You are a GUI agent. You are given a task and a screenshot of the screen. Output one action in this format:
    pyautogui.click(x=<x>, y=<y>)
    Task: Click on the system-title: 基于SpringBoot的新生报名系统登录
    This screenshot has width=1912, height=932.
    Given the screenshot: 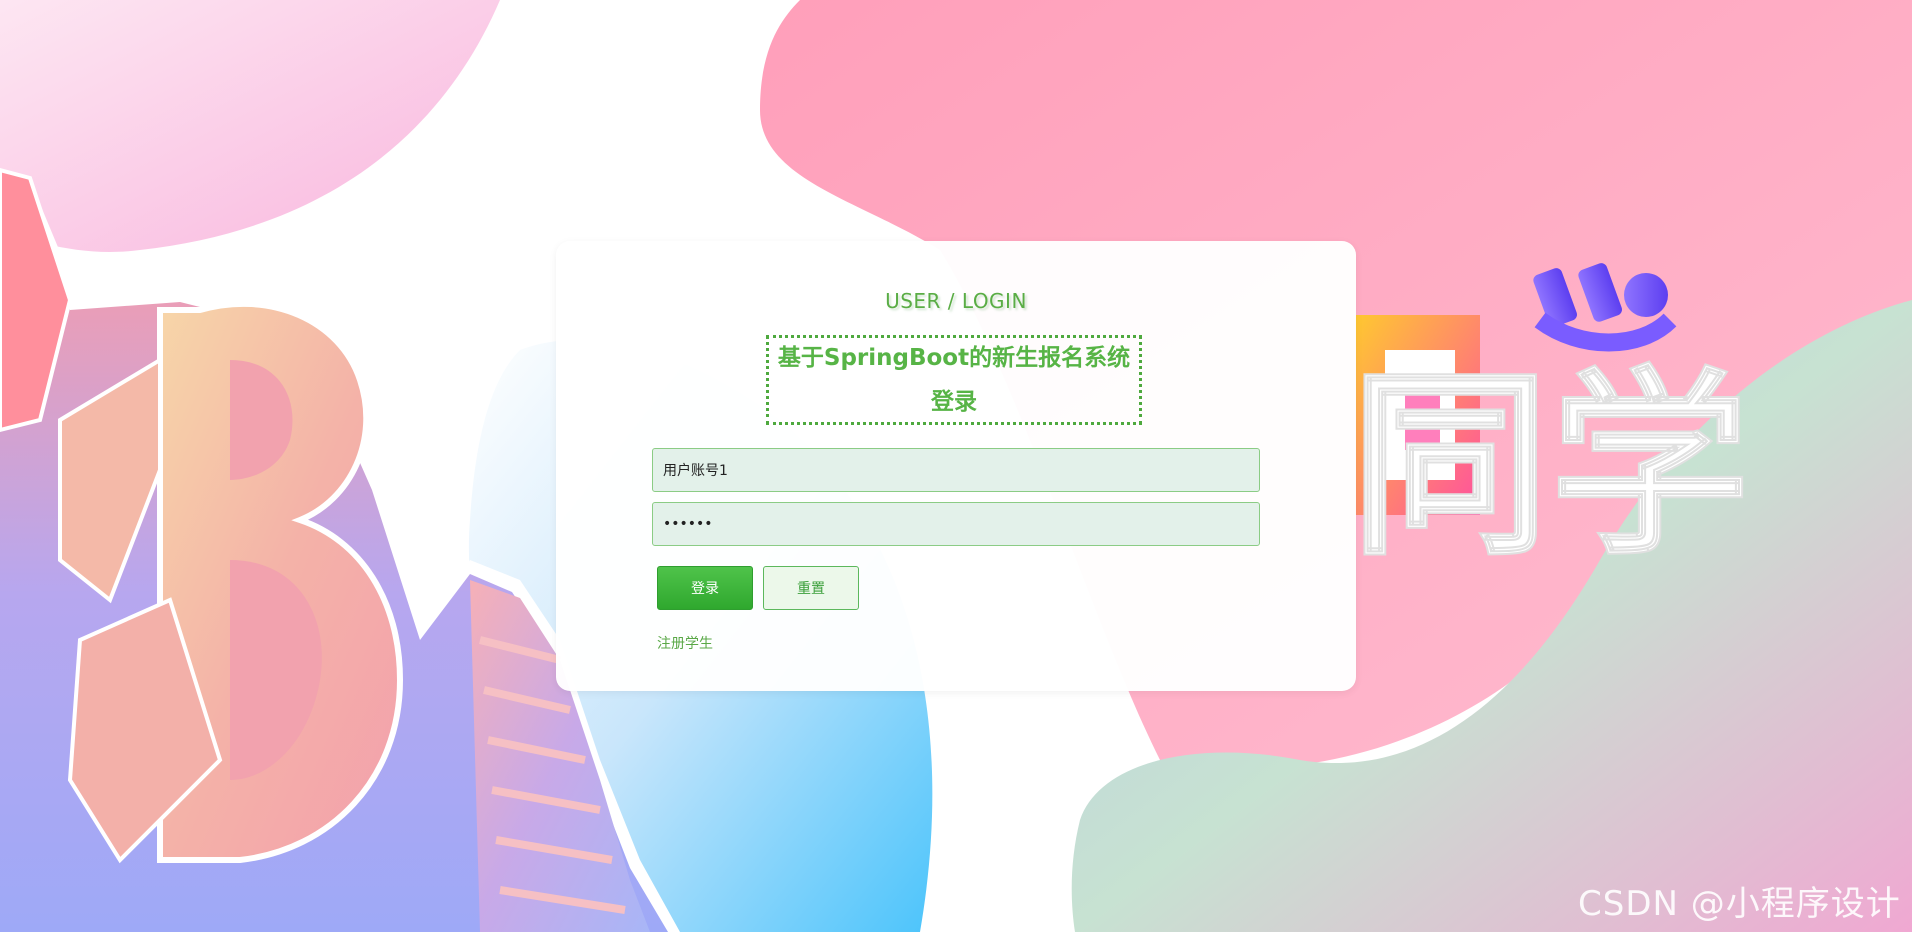 What is the action you would take?
    pyautogui.click(x=954, y=380)
    